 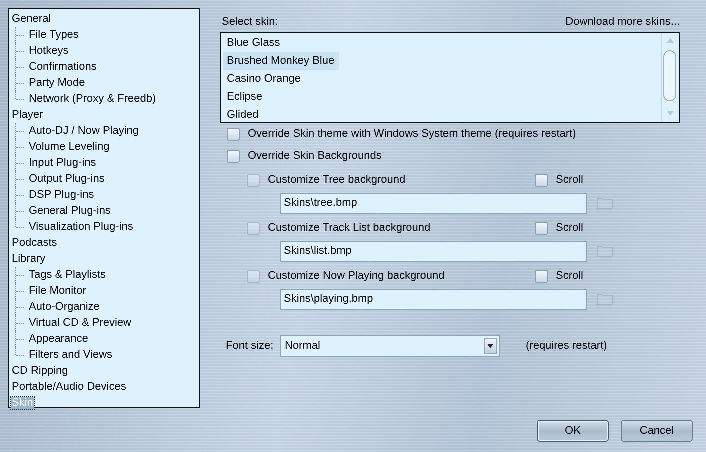 What do you see at coordinates (68, 275) in the screenshot?
I see `tree-item: Tags & Playlists` at bounding box center [68, 275].